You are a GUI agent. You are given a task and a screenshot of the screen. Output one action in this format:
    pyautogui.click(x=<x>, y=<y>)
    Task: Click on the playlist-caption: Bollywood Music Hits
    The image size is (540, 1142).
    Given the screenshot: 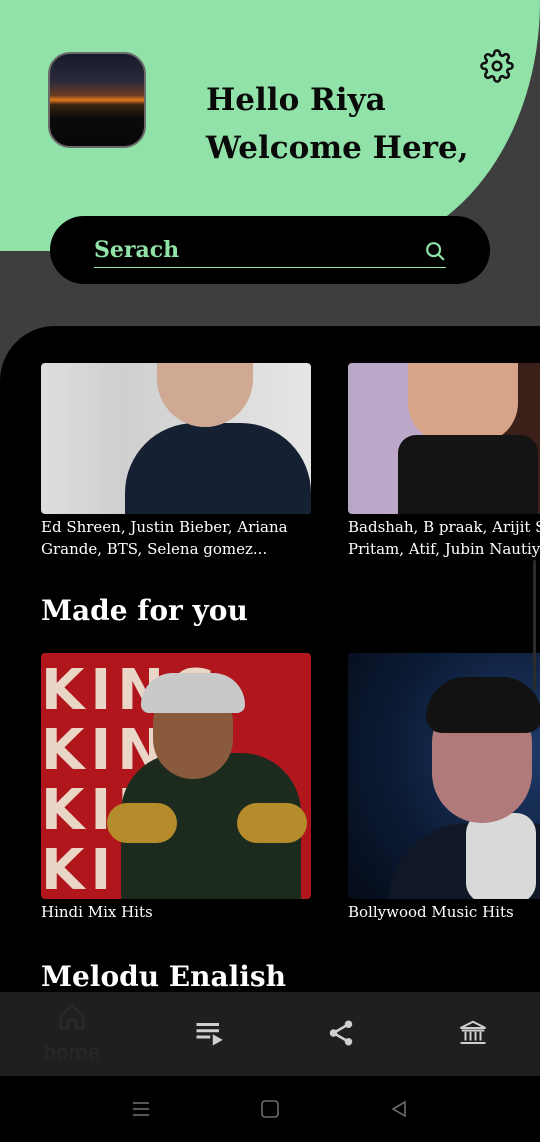 What is the action you would take?
    pyautogui.click(x=431, y=912)
    